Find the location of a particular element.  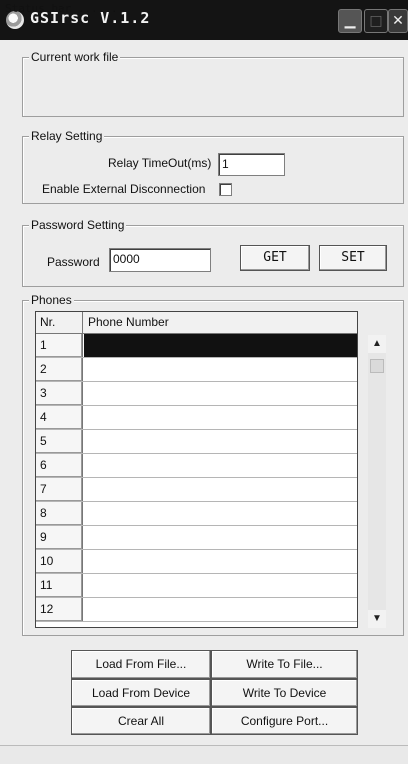

table-row: 7 is located at coordinates (196, 490).